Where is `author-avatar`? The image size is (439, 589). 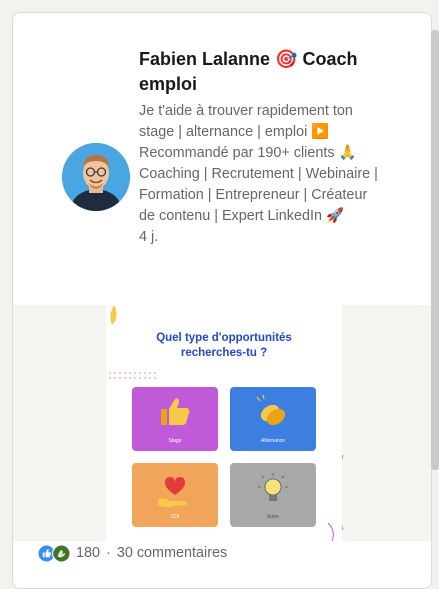 author-avatar is located at coordinates (96, 177).